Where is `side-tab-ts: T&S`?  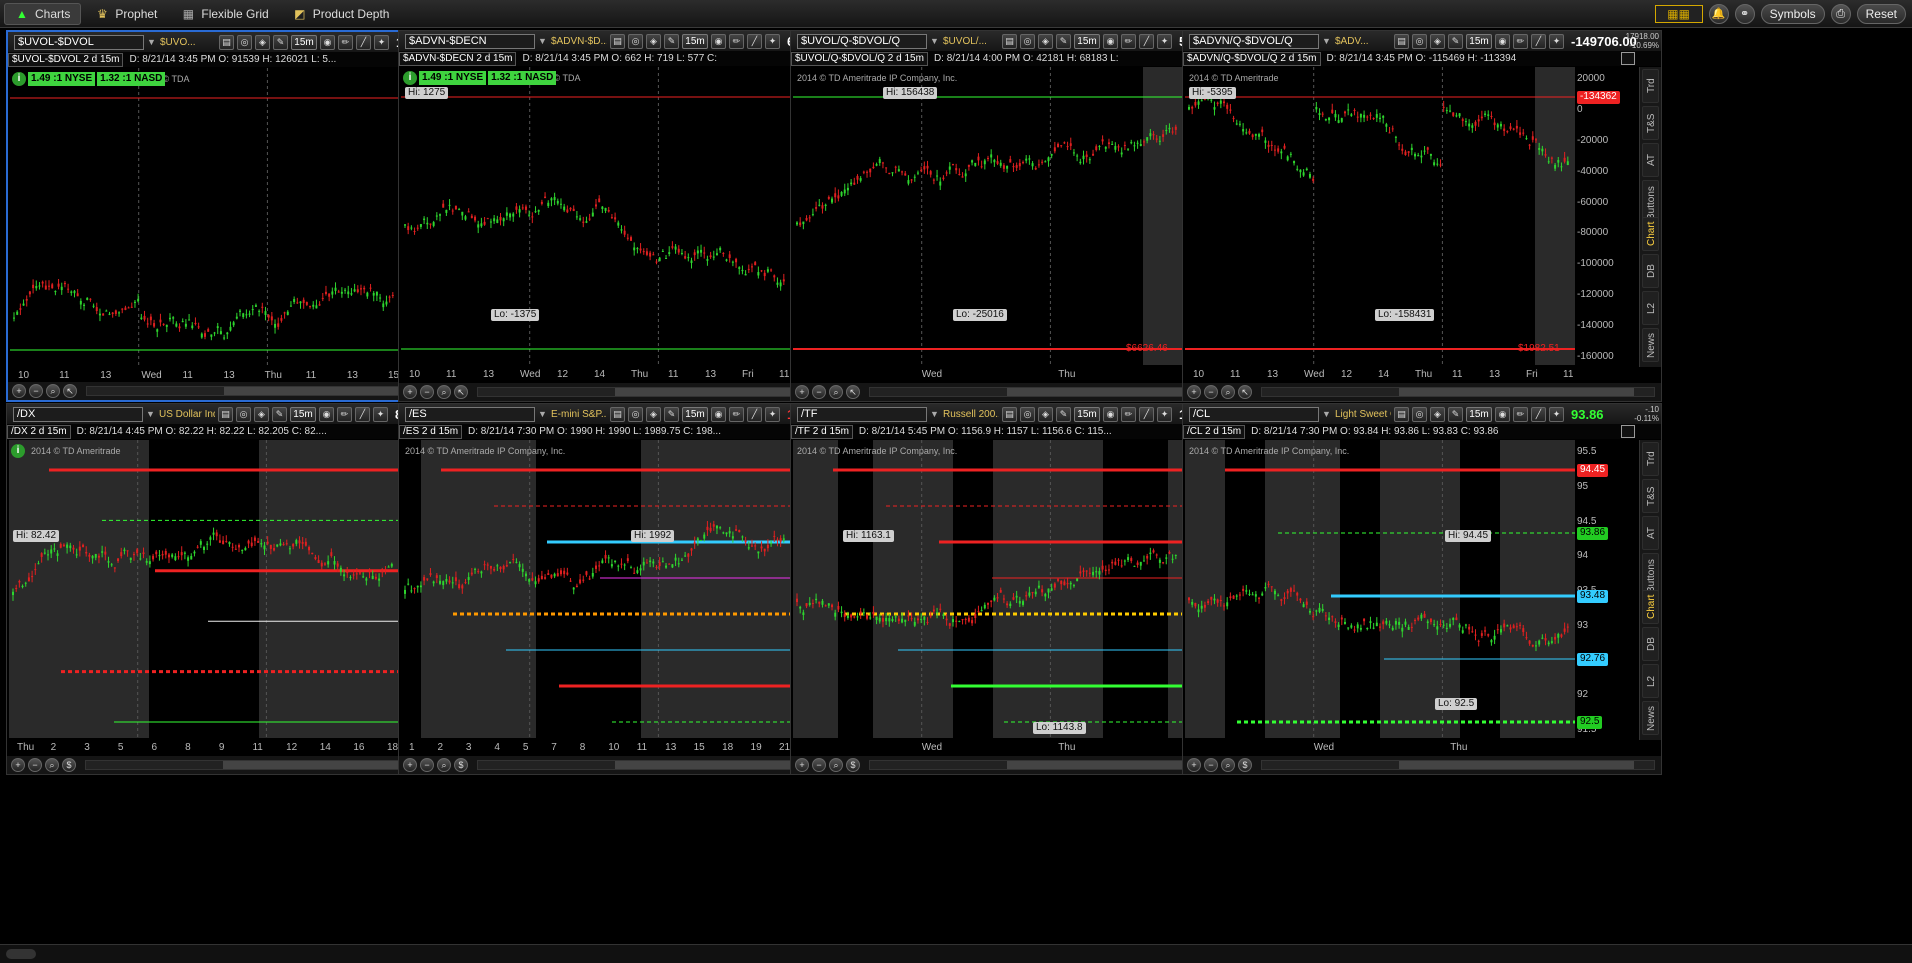 side-tab-ts: T&S is located at coordinates (1650, 496).